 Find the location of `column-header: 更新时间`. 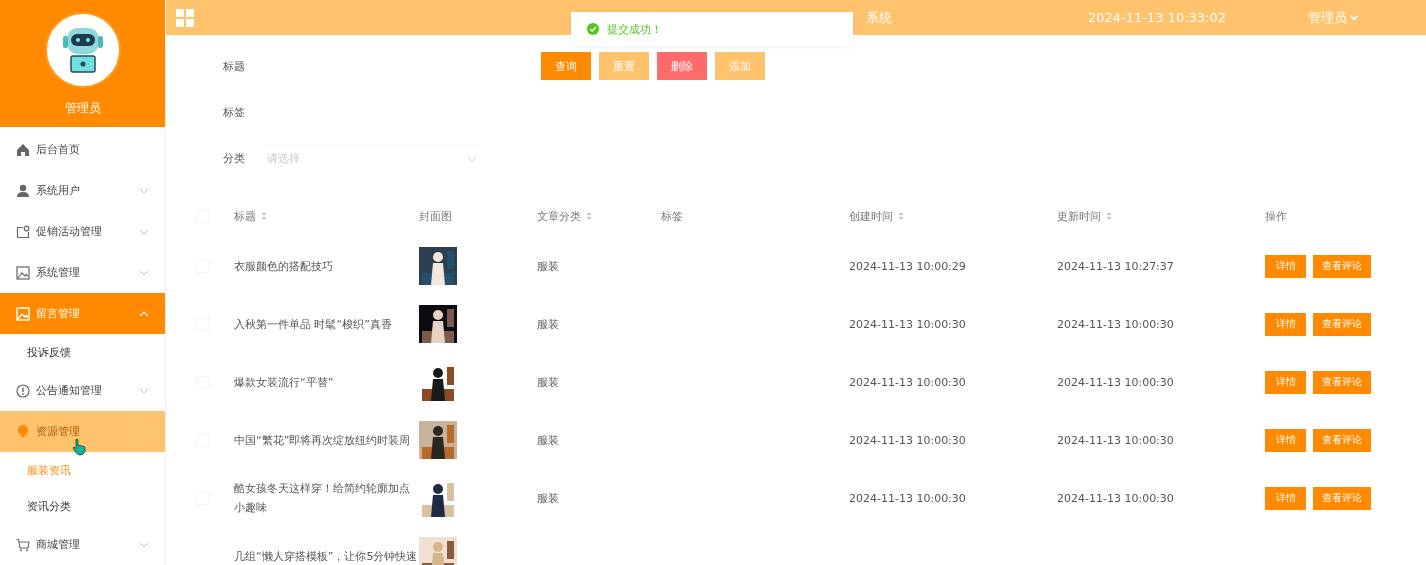

column-header: 更新时间 is located at coordinates (1079, 216).